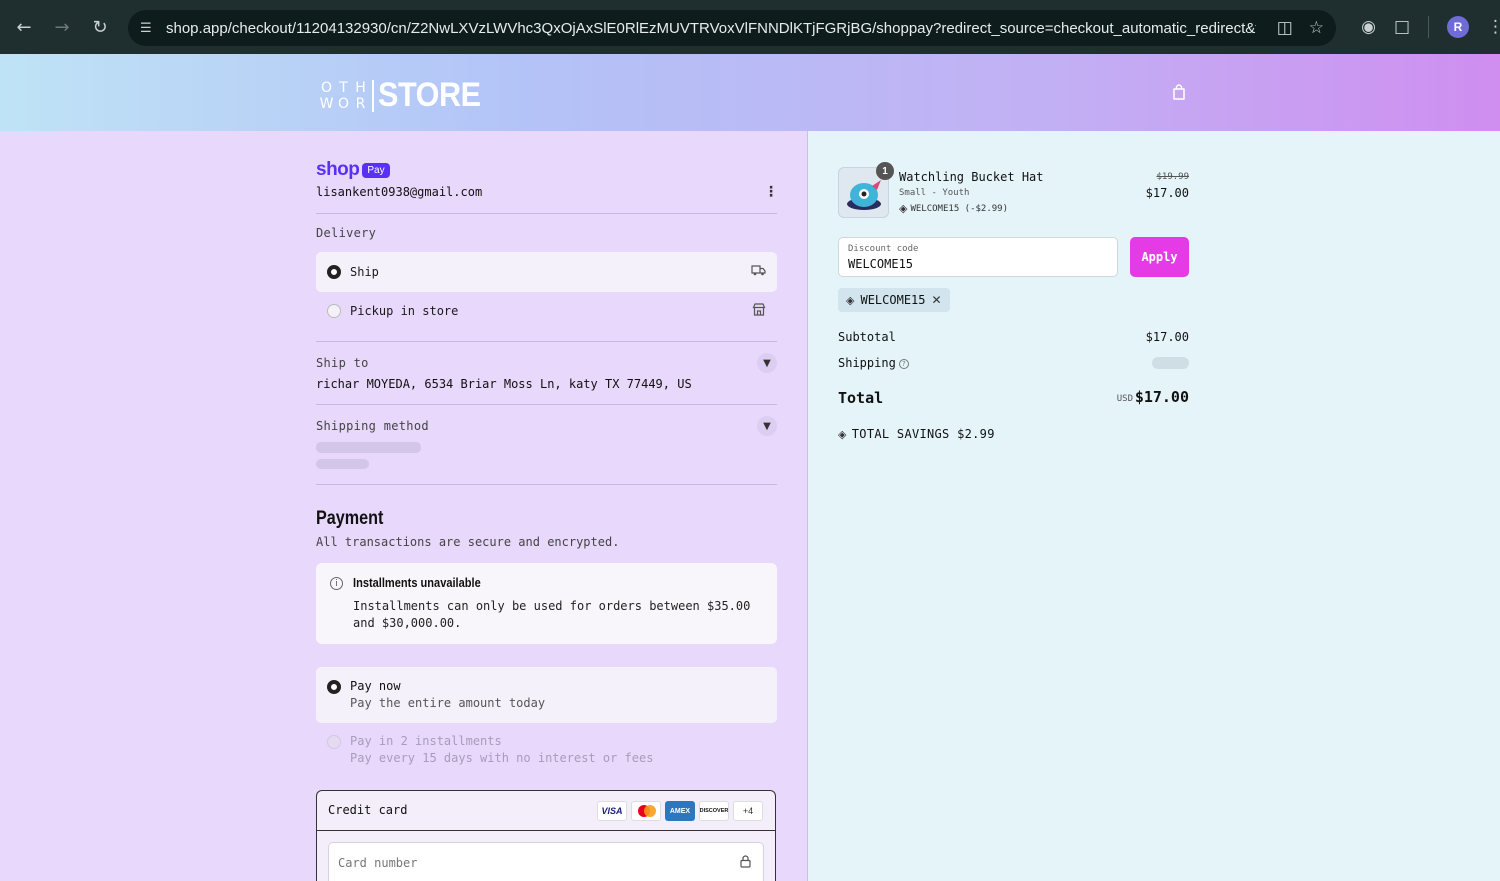  What do you see at coordinates (759, 311) in the screenshot?
I see `store-icon` at bounding box center [759, 311].